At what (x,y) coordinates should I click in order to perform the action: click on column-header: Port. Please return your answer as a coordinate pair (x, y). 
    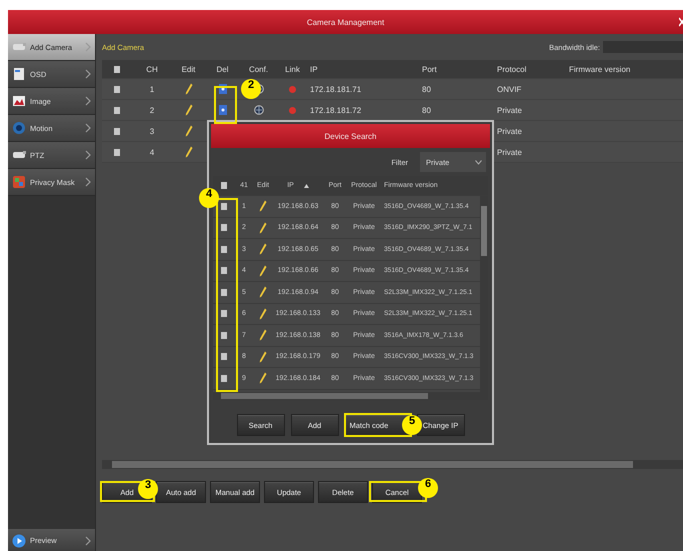
    Looking at the image, I should click on (429, 69).